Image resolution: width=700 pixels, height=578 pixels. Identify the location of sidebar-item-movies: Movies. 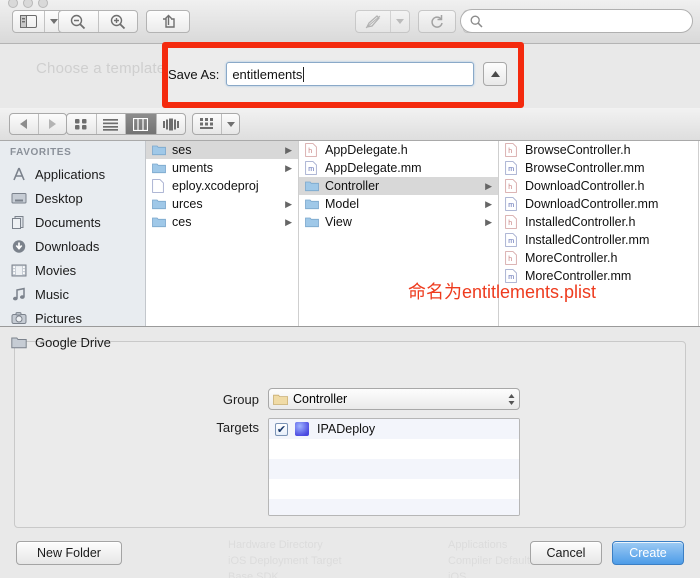
(72, 270).